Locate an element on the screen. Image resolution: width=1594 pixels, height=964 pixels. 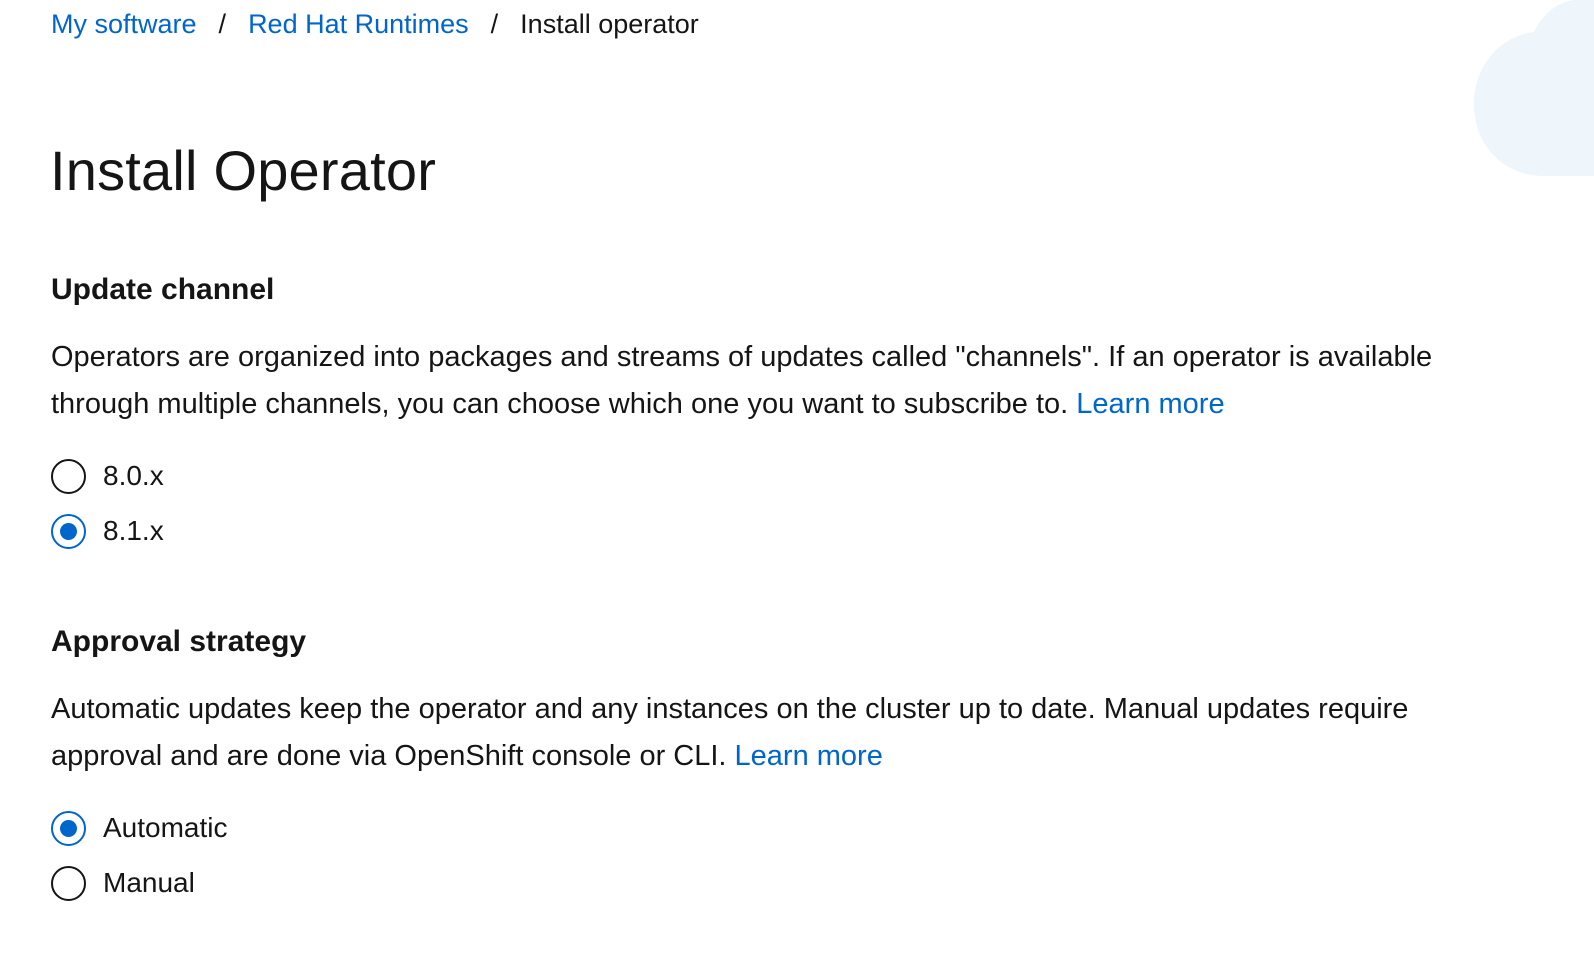
channel-option-label: 8.1.x is located at coordinates (133, 530).